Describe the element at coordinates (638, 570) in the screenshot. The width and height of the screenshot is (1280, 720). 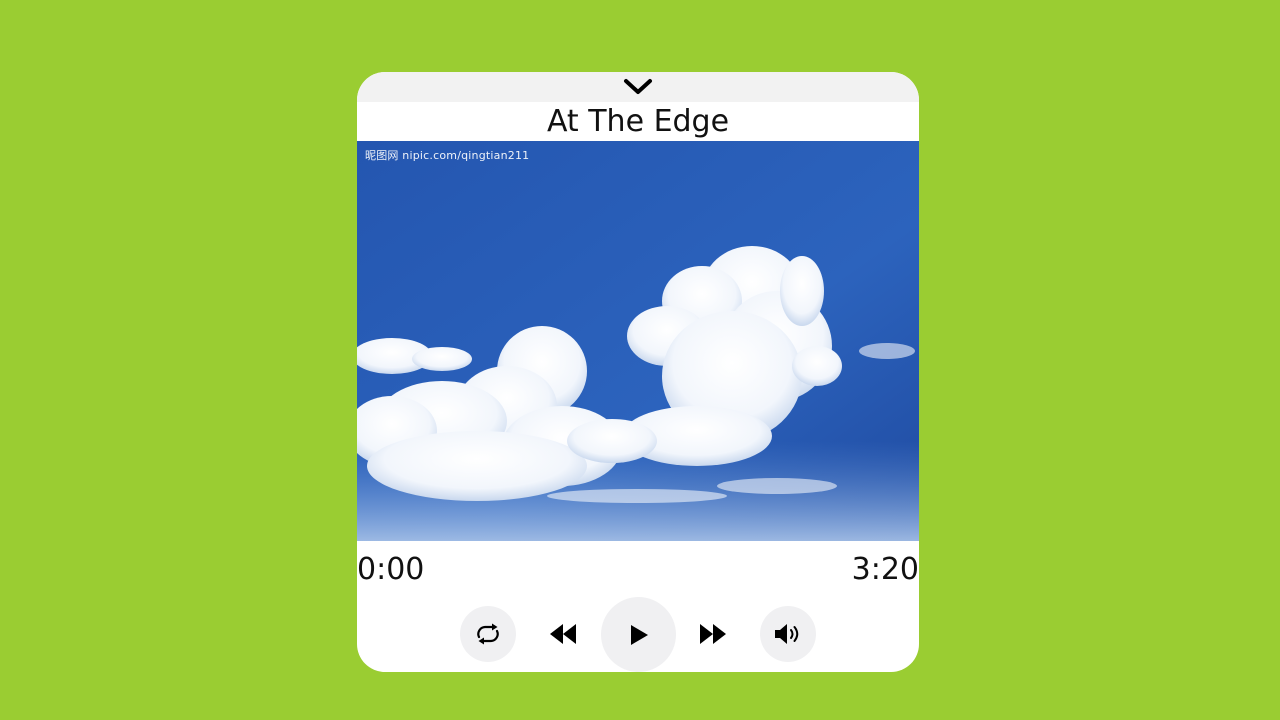
I see `time-row: 0:00 3:20` at that location.